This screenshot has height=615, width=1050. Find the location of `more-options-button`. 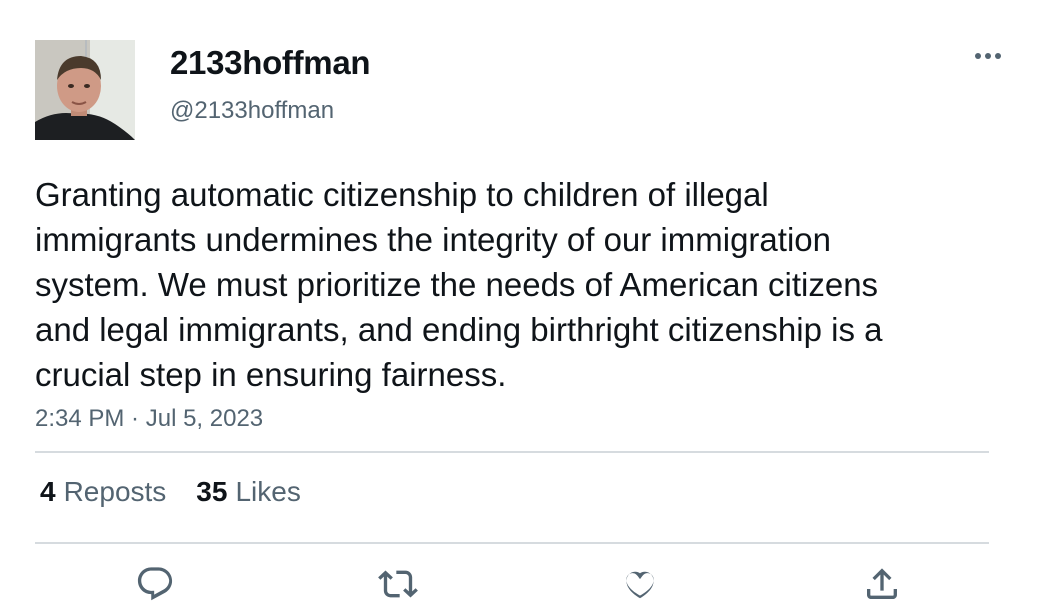

more-options-button is located at coordinates (988, 56).